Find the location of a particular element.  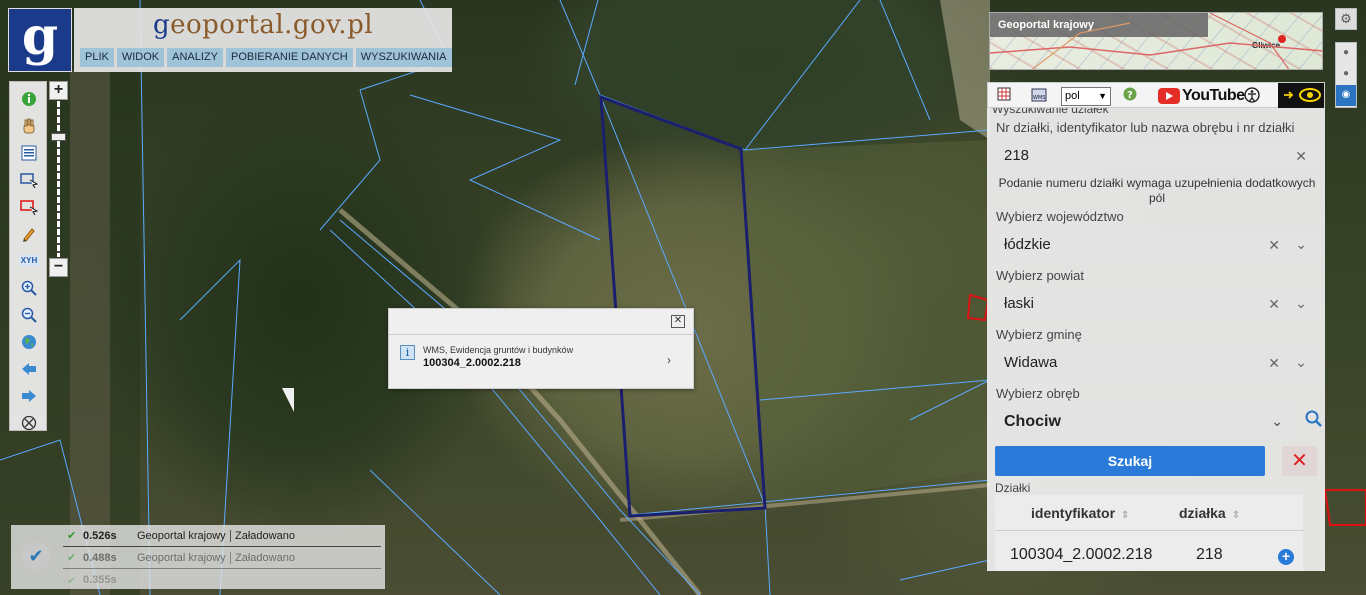

menu-plik: PLIK is located at coordinates (97, 57).